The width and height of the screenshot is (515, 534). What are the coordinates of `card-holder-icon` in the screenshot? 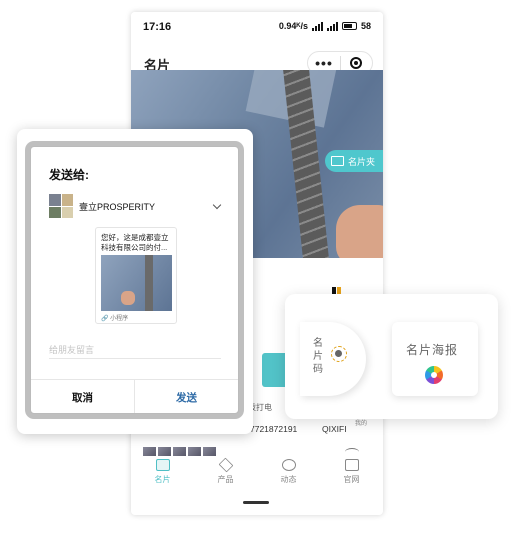 It's located at (337, 161).